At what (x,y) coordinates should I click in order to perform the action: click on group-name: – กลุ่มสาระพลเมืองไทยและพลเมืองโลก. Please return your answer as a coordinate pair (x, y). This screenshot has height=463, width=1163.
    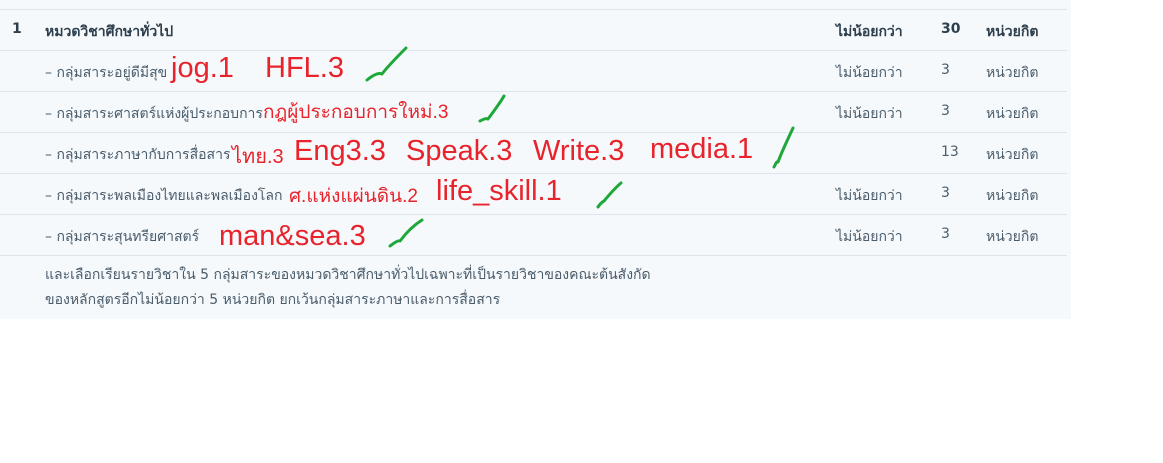
    Looking at the image, I should click on (164, 196).